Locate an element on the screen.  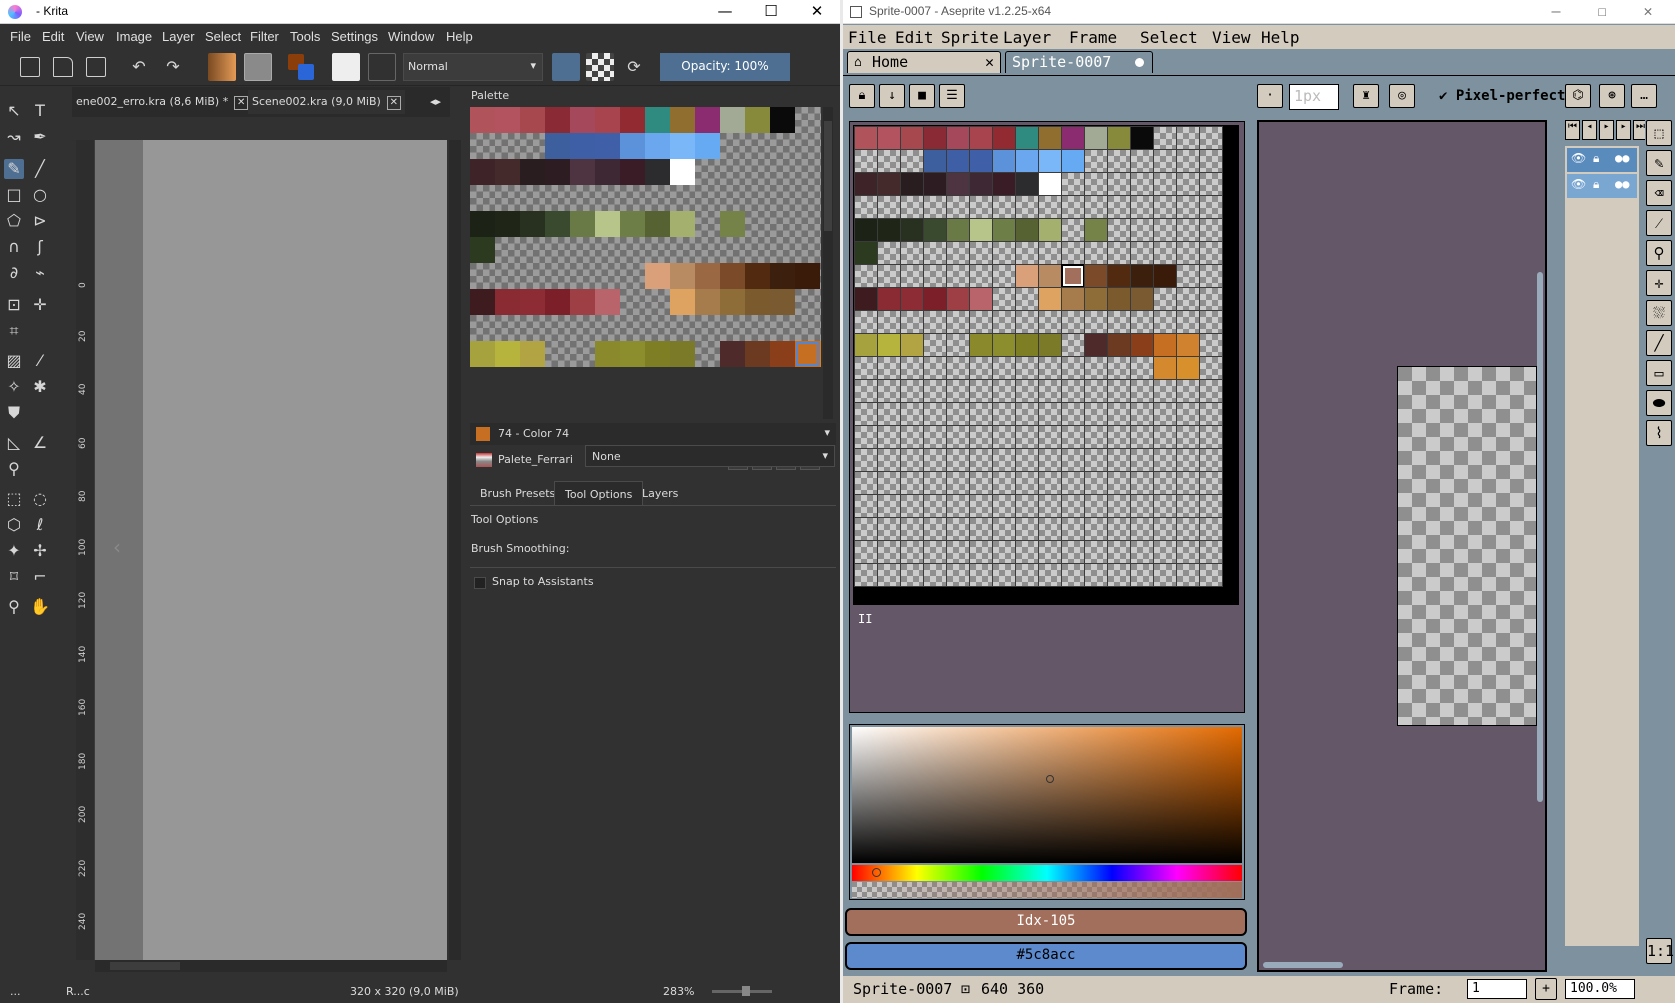
krita-menu-tools: Tools is located at coordinates (305, 36).